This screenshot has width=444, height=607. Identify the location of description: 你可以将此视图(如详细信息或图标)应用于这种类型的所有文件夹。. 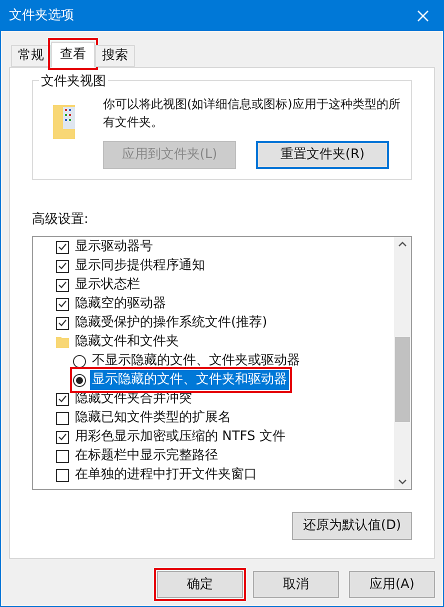
(252, 113).